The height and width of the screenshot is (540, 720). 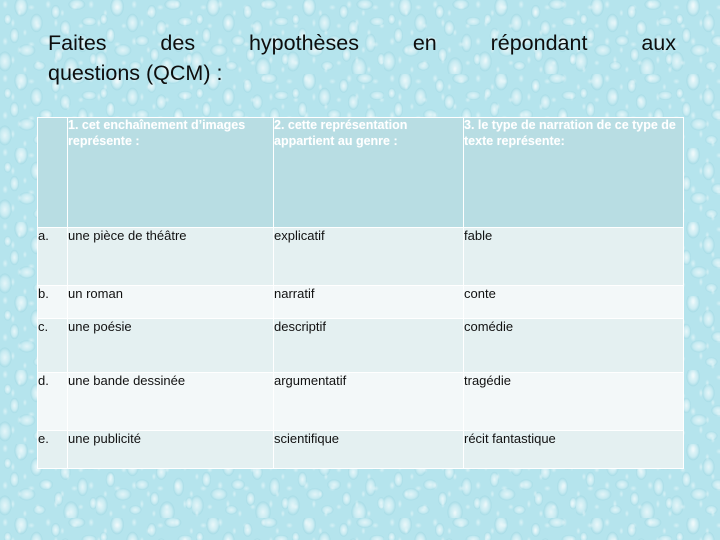 What do you see at coordinates (573, 449) in the screenshot?
I see `cell-option-3: récit fantastique` at bounding box center [573, 449].